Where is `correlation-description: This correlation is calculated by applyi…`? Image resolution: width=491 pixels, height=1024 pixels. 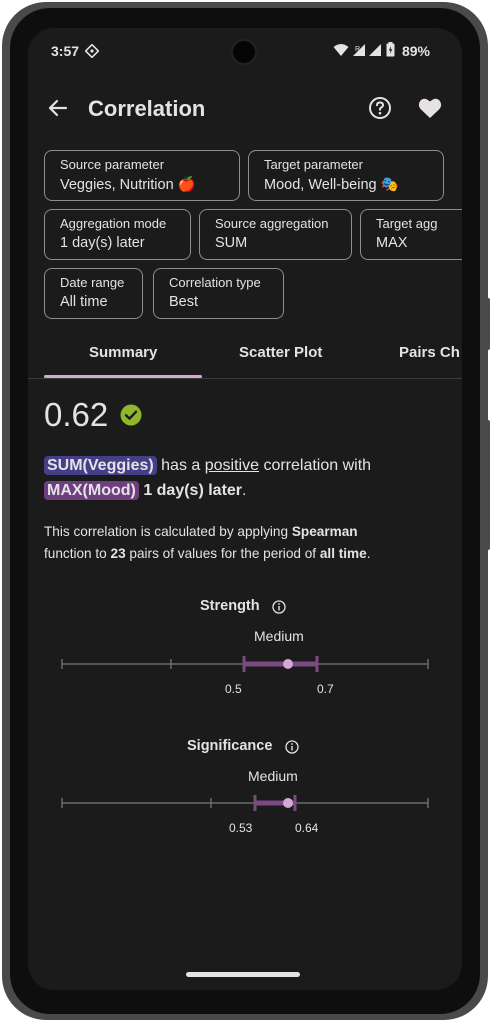
correlation-description: This correlation is calculated by applyi… is located at coordinates (244, 543).